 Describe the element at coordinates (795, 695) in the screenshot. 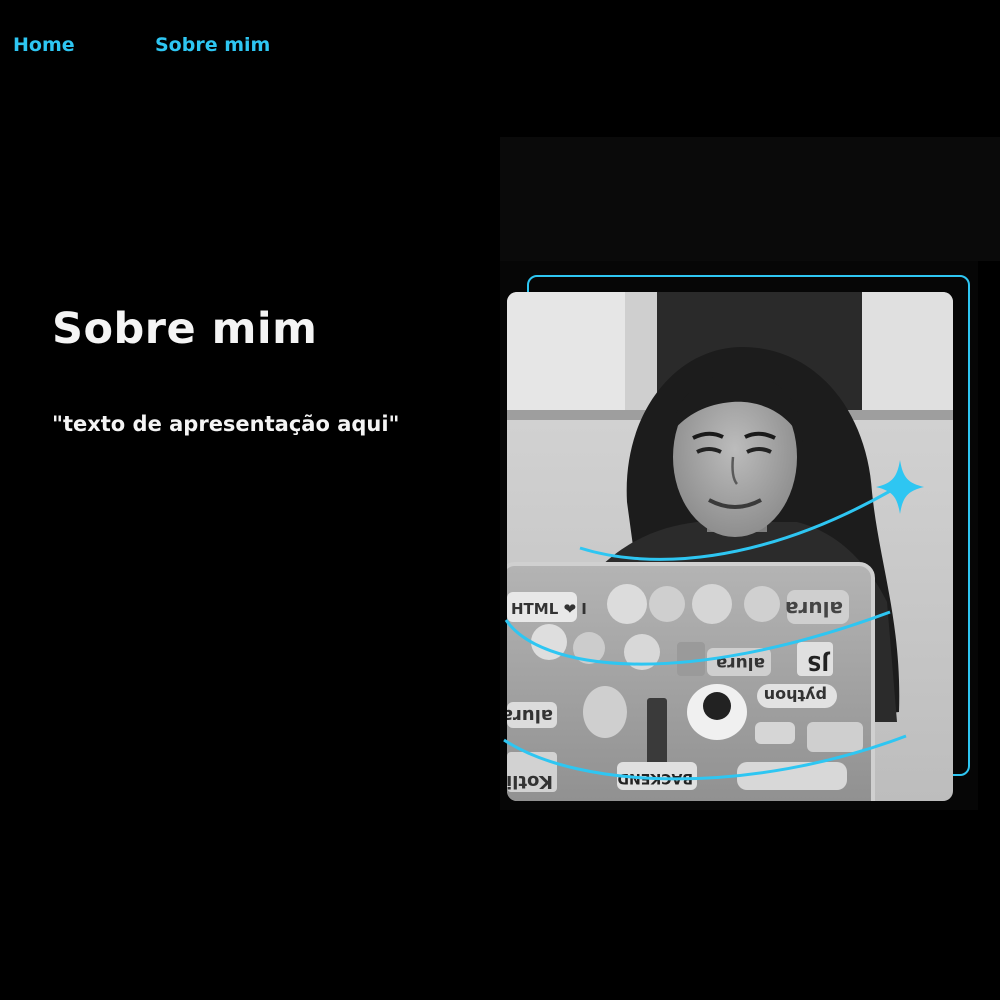

I see `sticker-python: python` at that location.